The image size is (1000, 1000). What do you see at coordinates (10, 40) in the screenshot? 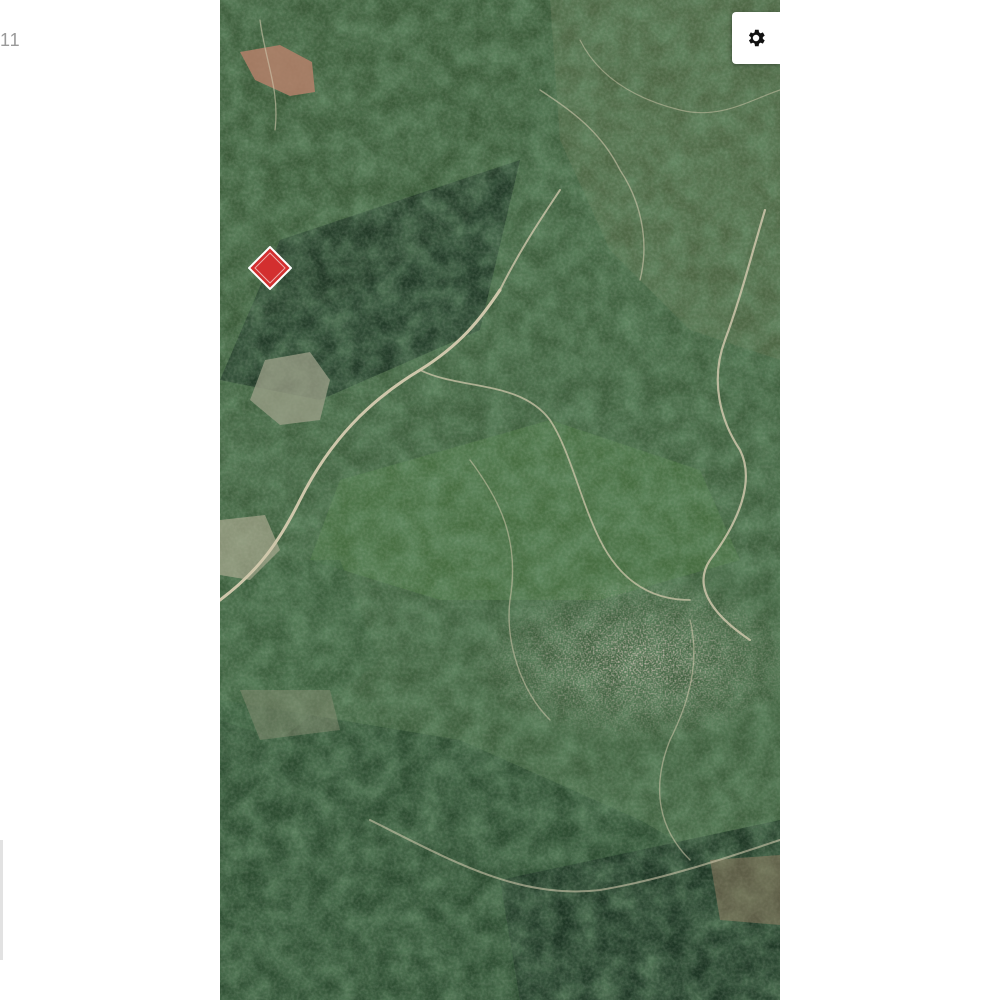
I see `corner-label: 11` at bounding box center [10, 40].